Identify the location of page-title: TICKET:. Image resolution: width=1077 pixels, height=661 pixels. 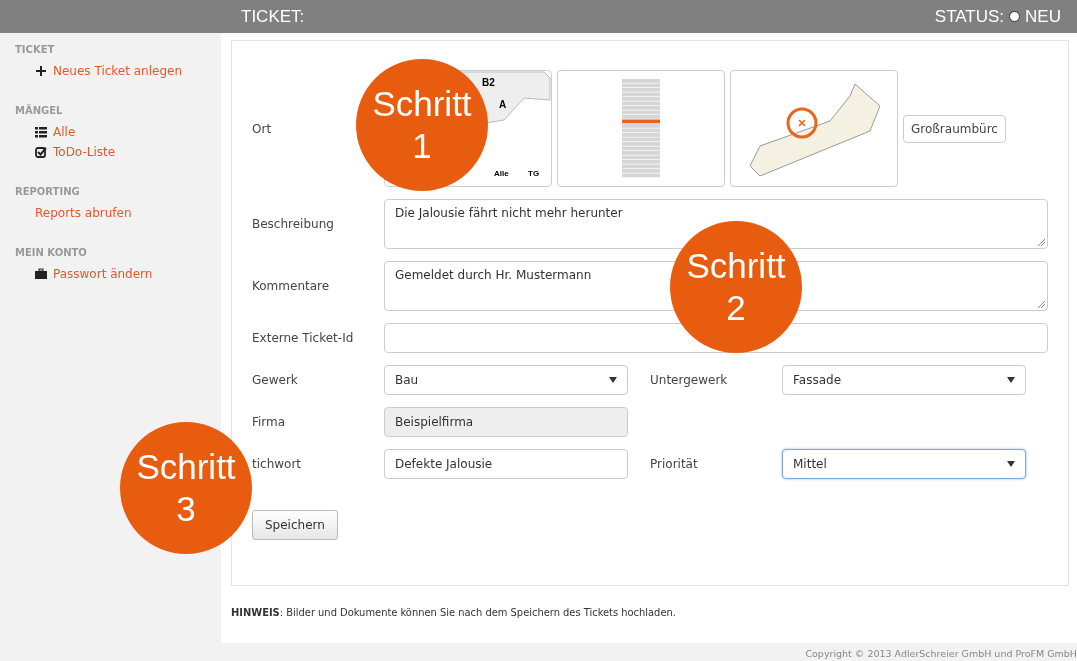
(273, 16).